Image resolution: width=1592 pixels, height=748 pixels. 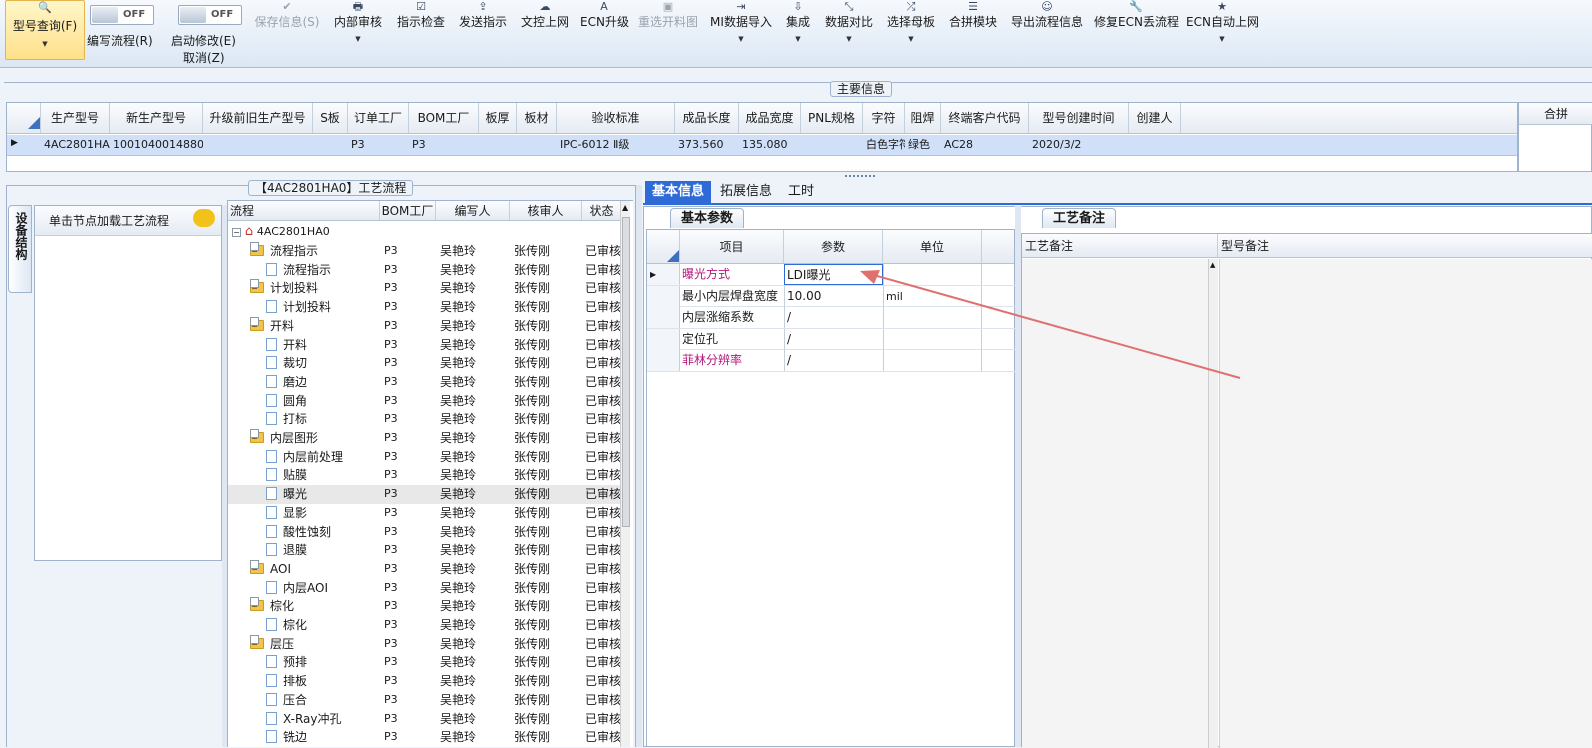 I want to click on merge-module-button: ☰ 合拼模块, so click(x=973, y=30).